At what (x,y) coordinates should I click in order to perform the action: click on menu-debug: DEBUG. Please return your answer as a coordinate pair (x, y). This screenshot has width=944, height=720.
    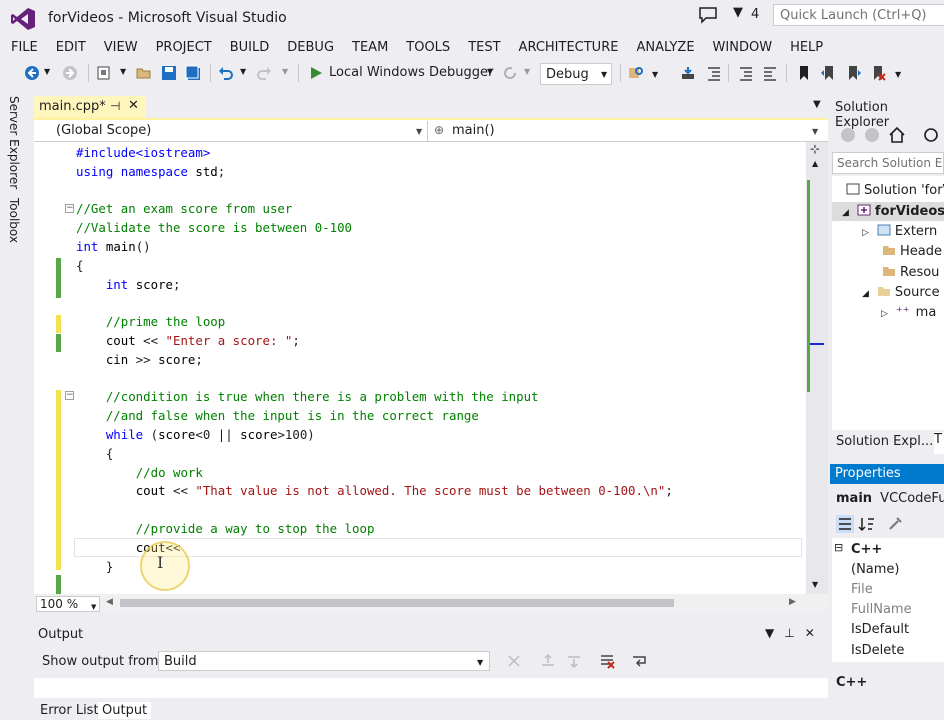
    Looking at the image, I should click on (310, 47).